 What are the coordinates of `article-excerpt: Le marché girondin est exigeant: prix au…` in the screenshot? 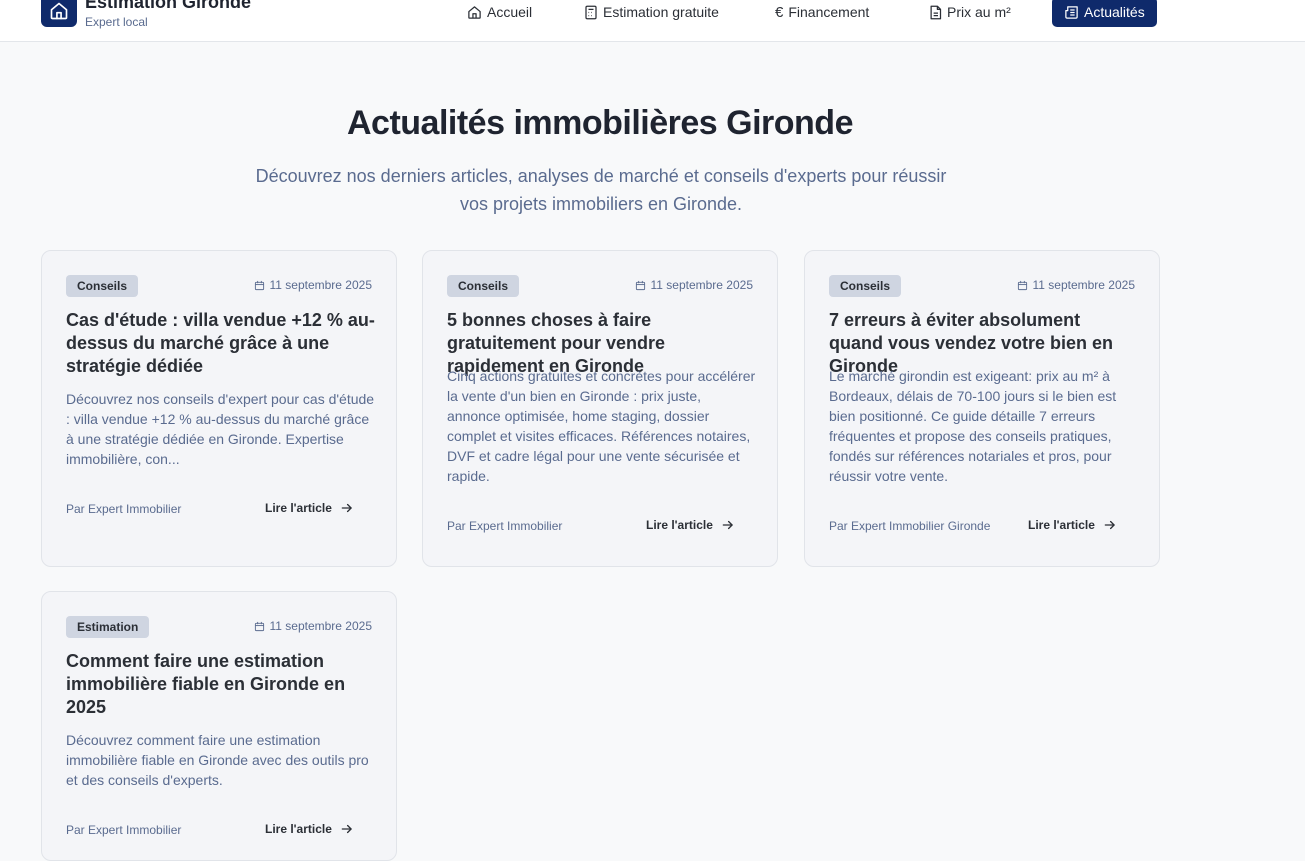 It's located at (973, 426).